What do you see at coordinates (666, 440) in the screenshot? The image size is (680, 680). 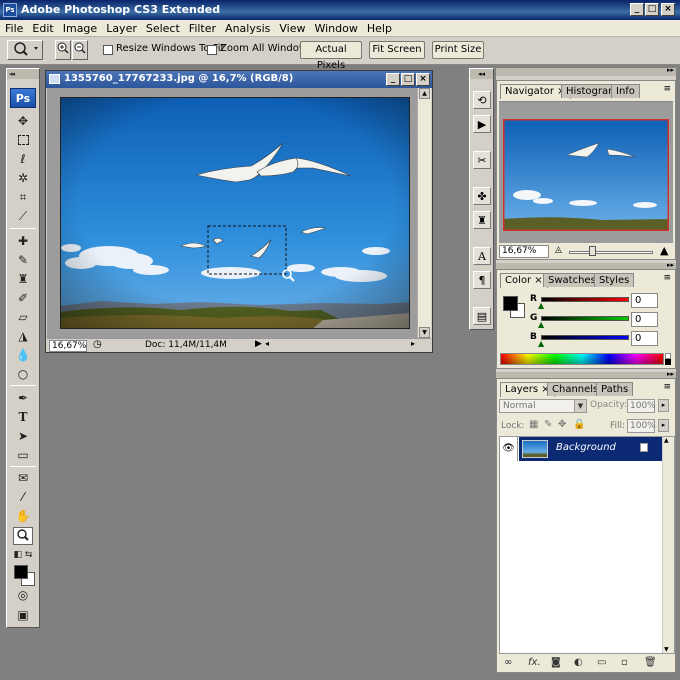 I see `layers-scroll-up-icon: ▲` at bounding box center [666, 440].